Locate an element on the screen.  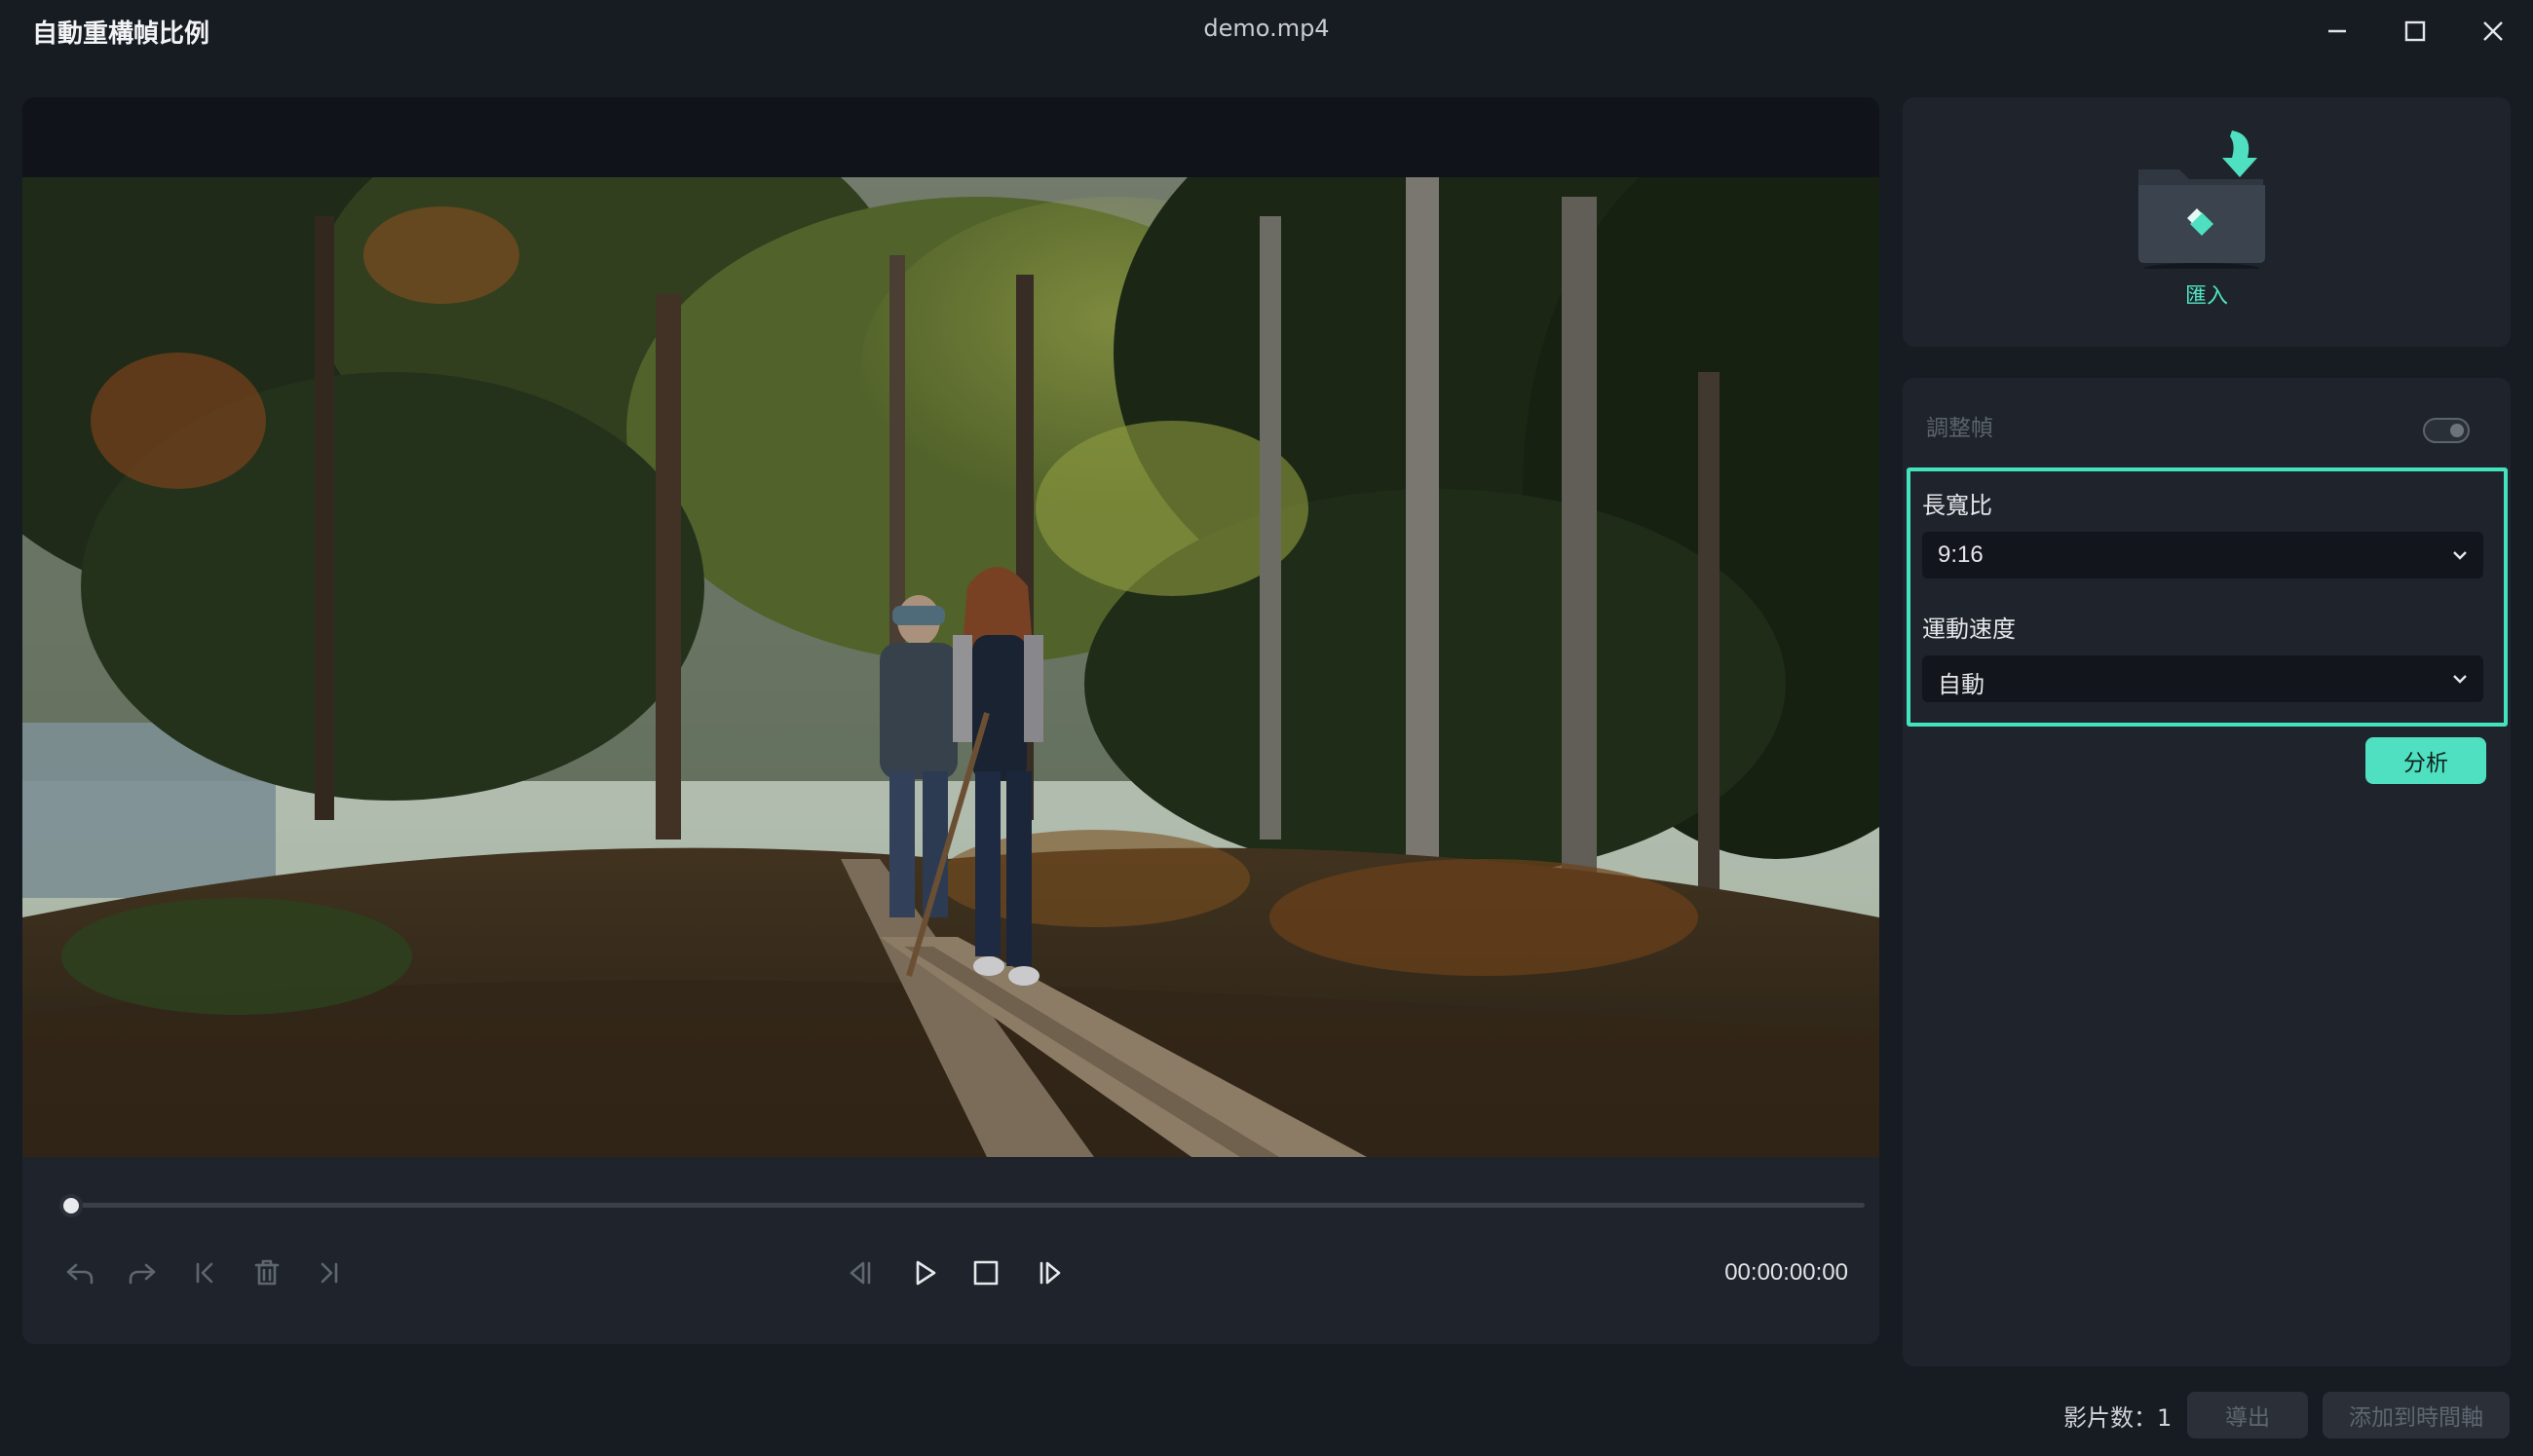
stop-button is located at coordinates (986, 1273).